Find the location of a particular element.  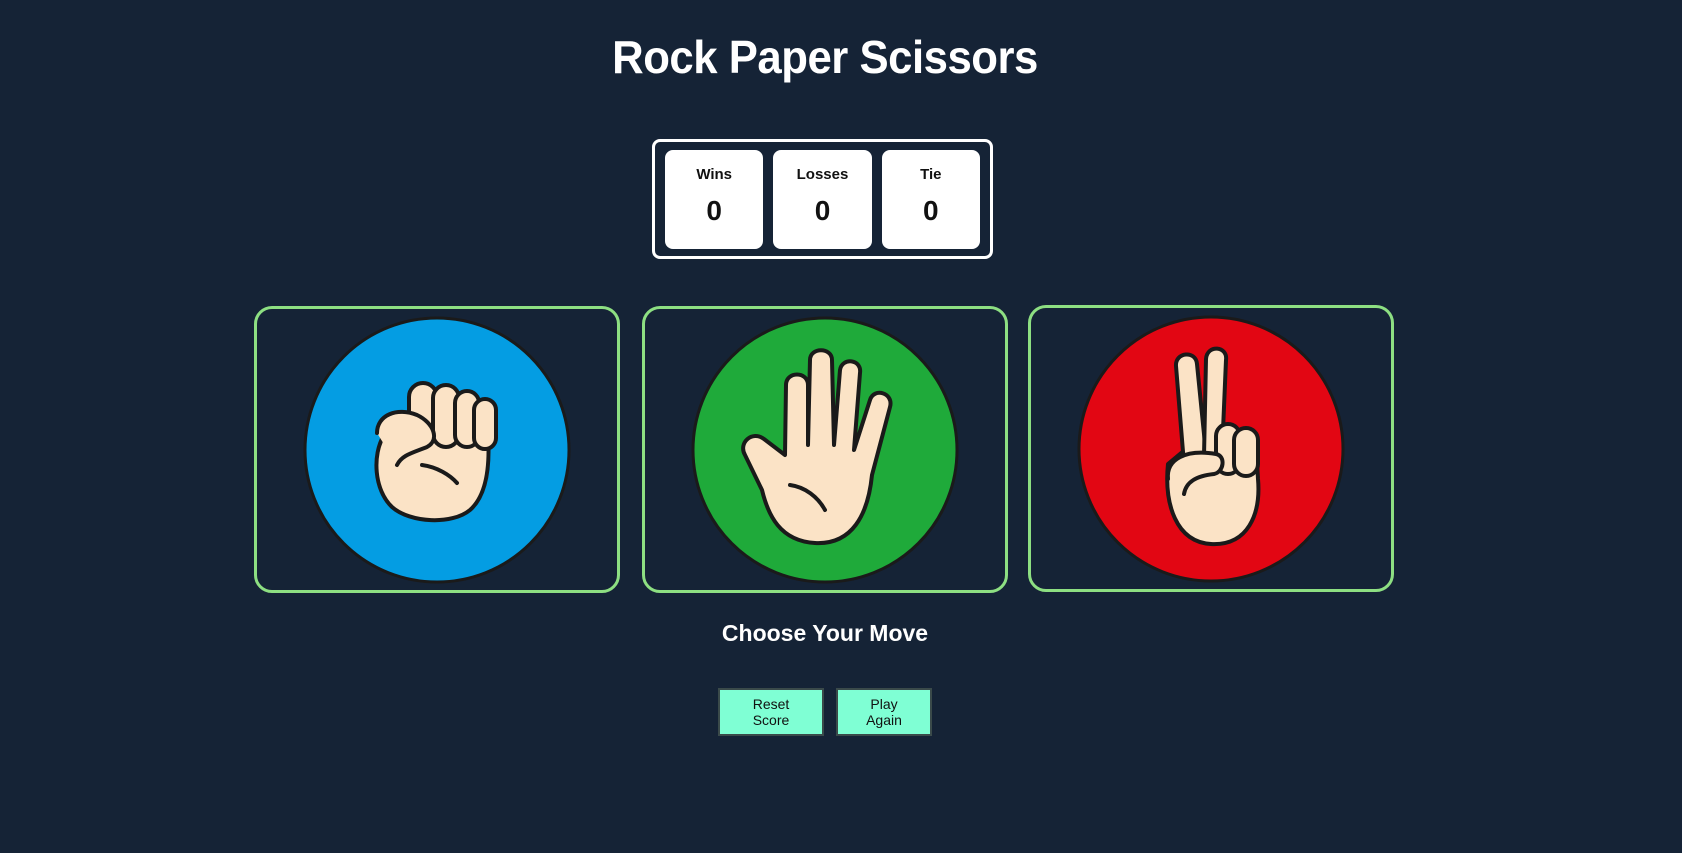

losses-label: Losses is located at coordinates (822, 174).